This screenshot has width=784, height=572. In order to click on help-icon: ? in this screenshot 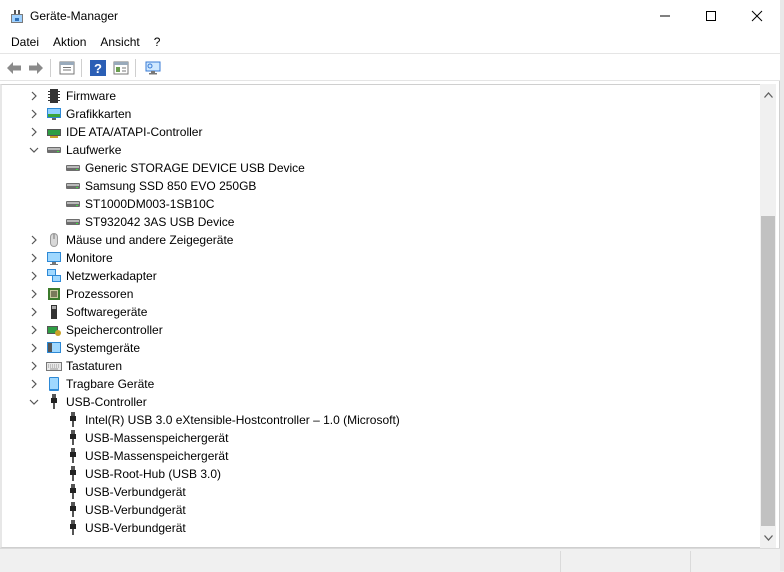, I will do `click(98, 68)`.